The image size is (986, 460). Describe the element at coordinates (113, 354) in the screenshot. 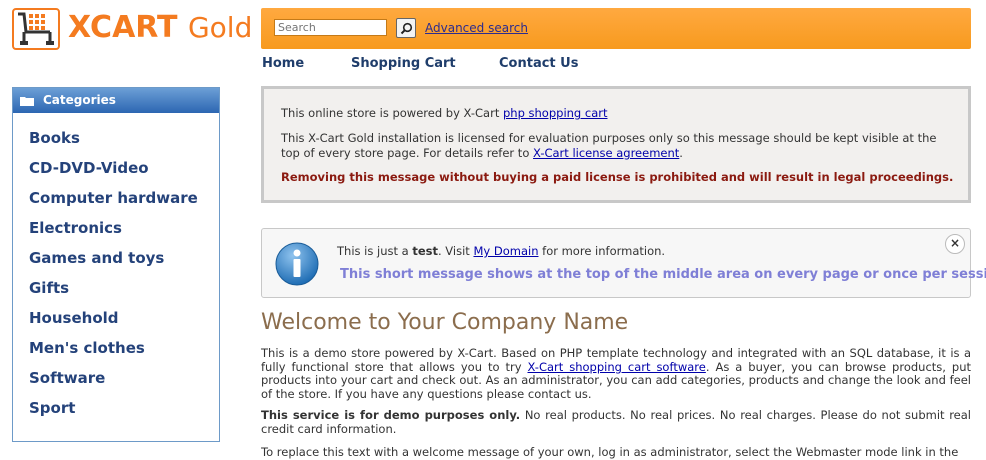

I see `category-mens-clothes: Men's clothes` at that location.